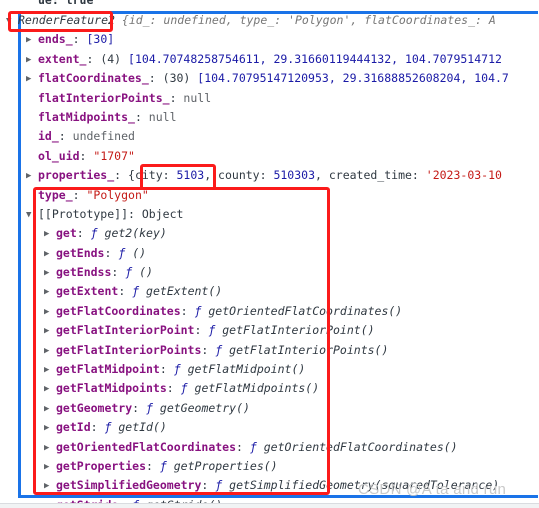  Describe the element at coordinates (269, 156) in the screenshot. I see `tree-row-ol-uid: ▸ol_uid: "1707"` at that location.